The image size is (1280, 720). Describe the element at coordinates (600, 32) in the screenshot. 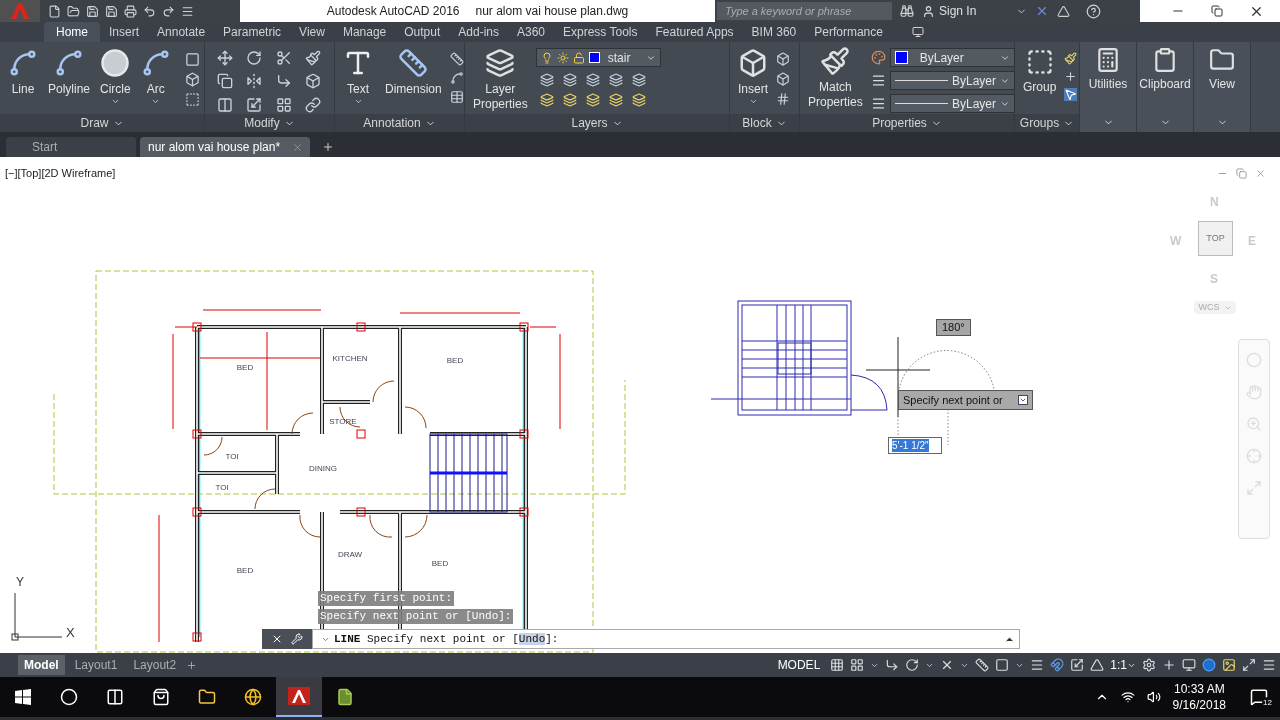

I see `ribbon-tab: Express Tools` at that location.